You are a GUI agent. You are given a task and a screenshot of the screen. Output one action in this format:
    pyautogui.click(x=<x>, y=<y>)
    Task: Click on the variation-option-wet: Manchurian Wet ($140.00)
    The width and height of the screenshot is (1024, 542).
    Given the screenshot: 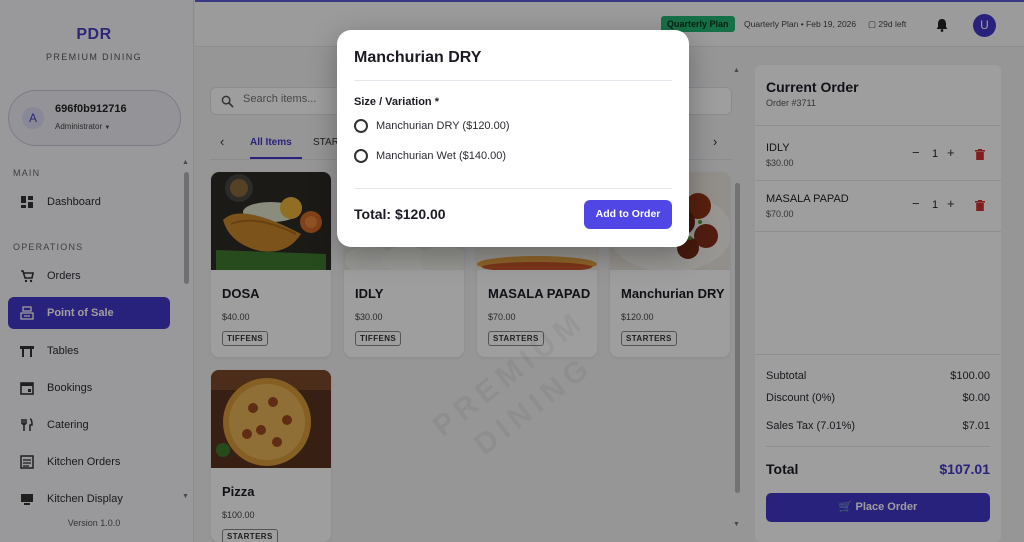 What is the action you would take?
    pyautogui.click(x=484, y=157)
    